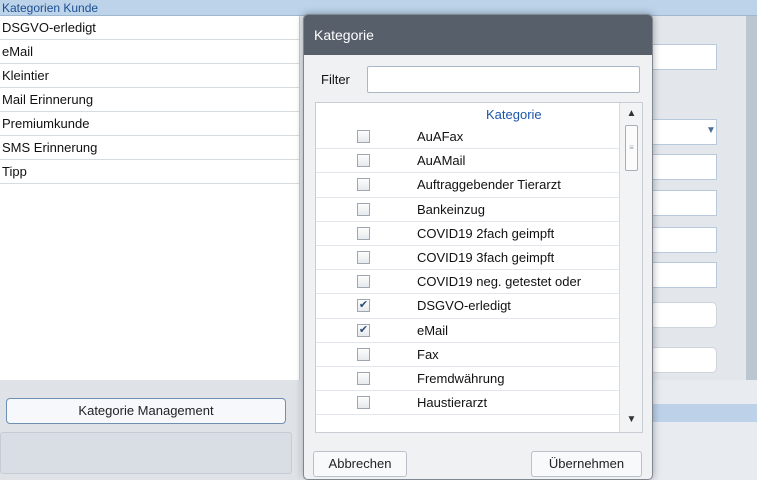 This screenshot has width=757, height=480. Describe the element at coordinates (433, 330) in the screenshot. I see `category-label: eMail` at that location.